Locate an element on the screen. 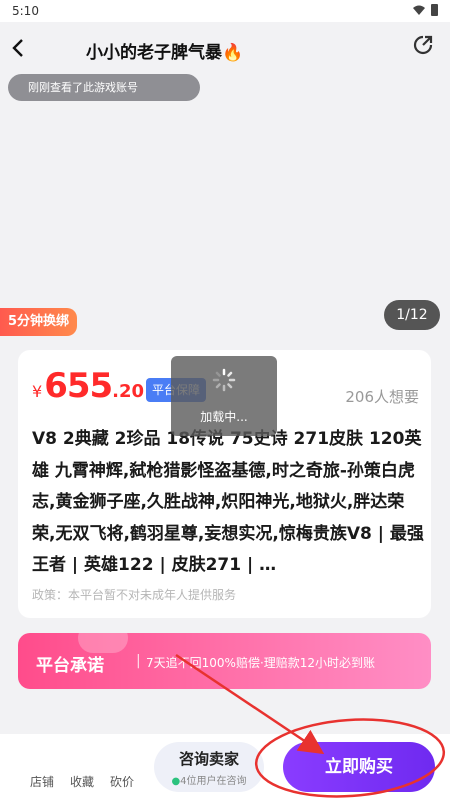 Image resolution: width=450 pixels, height=800 pixels. bottom-action-bar: 店铺 收藏 砍价 咨询卖家 ●4位用户在咨询 立即购买 is located at coordinates (225, 767).